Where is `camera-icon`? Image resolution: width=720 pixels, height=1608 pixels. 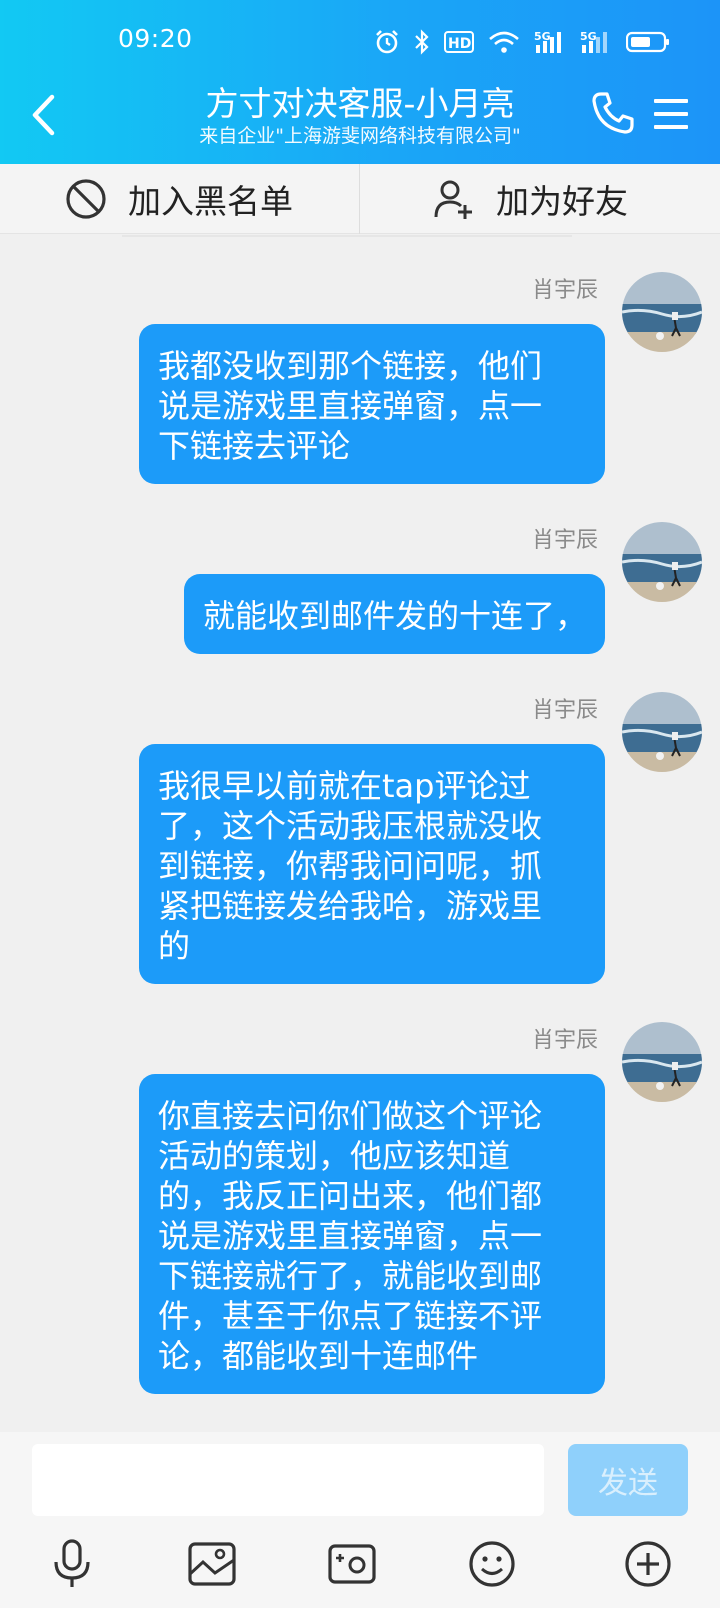
camera-icon is located at coordinates (352, 1564).